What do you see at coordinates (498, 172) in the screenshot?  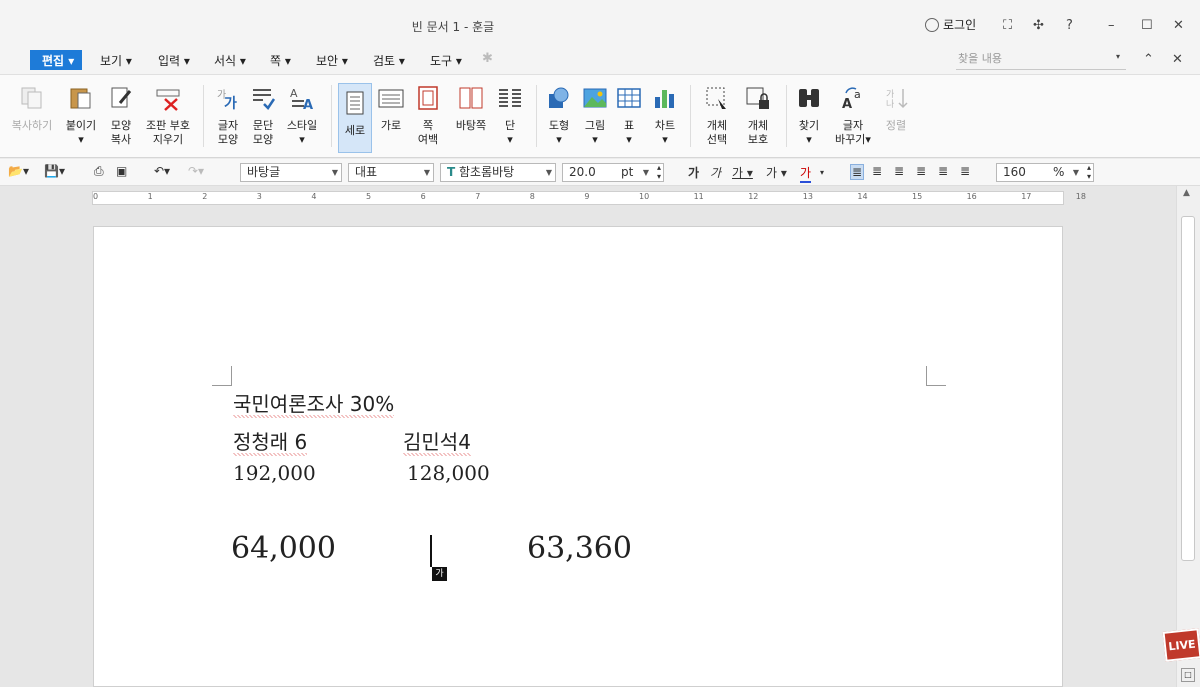 I see `font-select: T 함초롬바탕 ▼` at bounding box center [498, 172].